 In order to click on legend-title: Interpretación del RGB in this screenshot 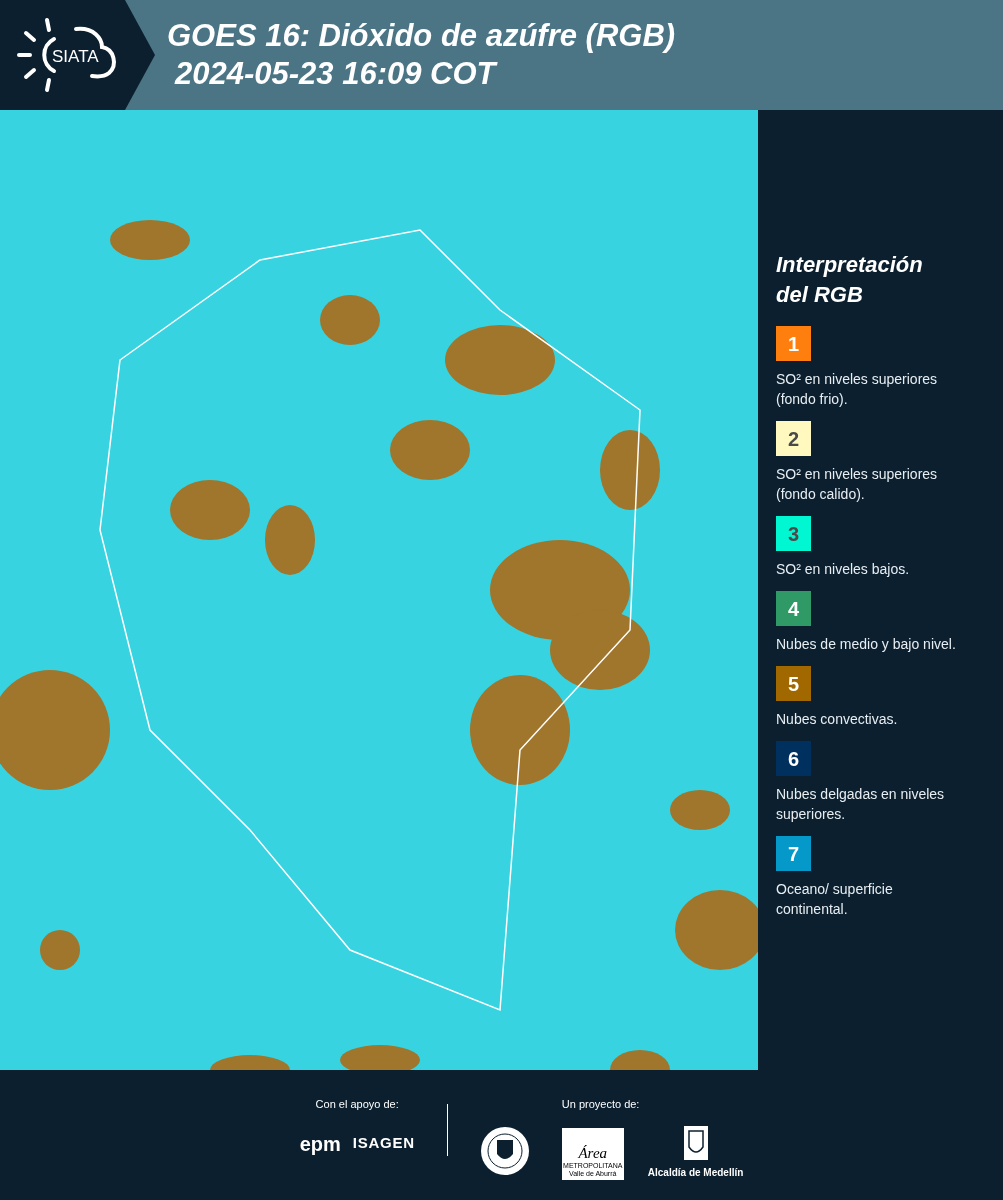, I will do `click(850, 280)`.